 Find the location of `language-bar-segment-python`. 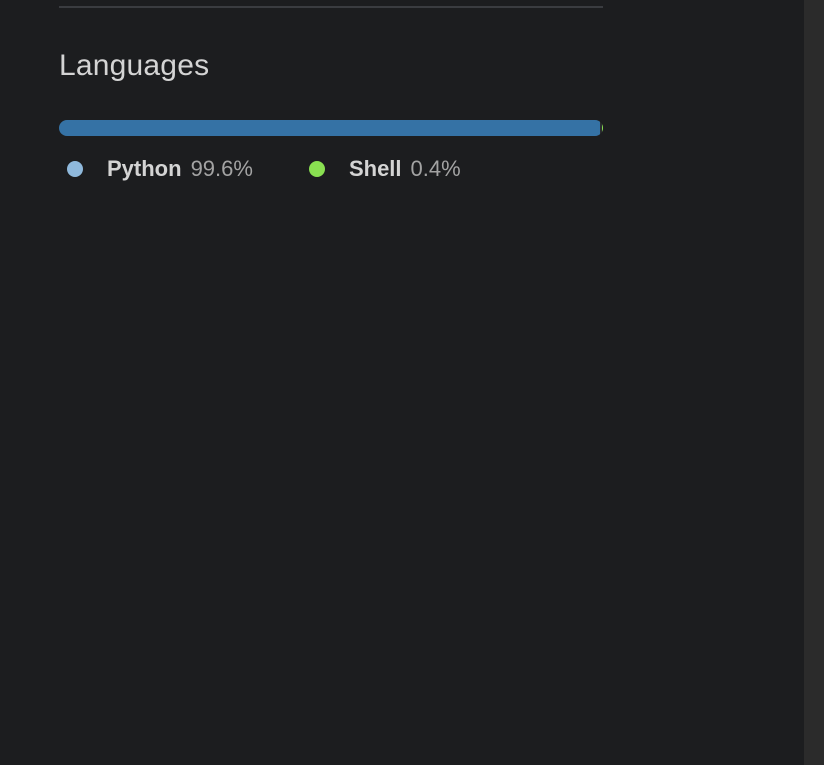

language-bar-segment-python is located at coordinates (329, 128).